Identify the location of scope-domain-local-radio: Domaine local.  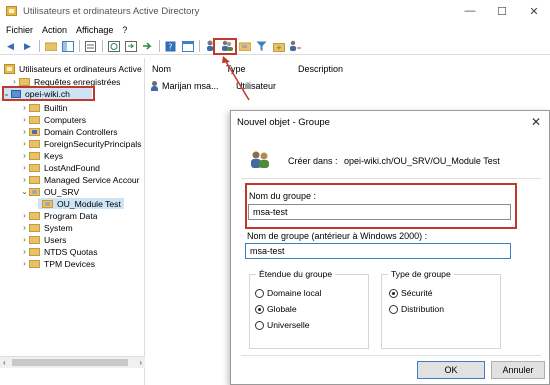
(288, 293).